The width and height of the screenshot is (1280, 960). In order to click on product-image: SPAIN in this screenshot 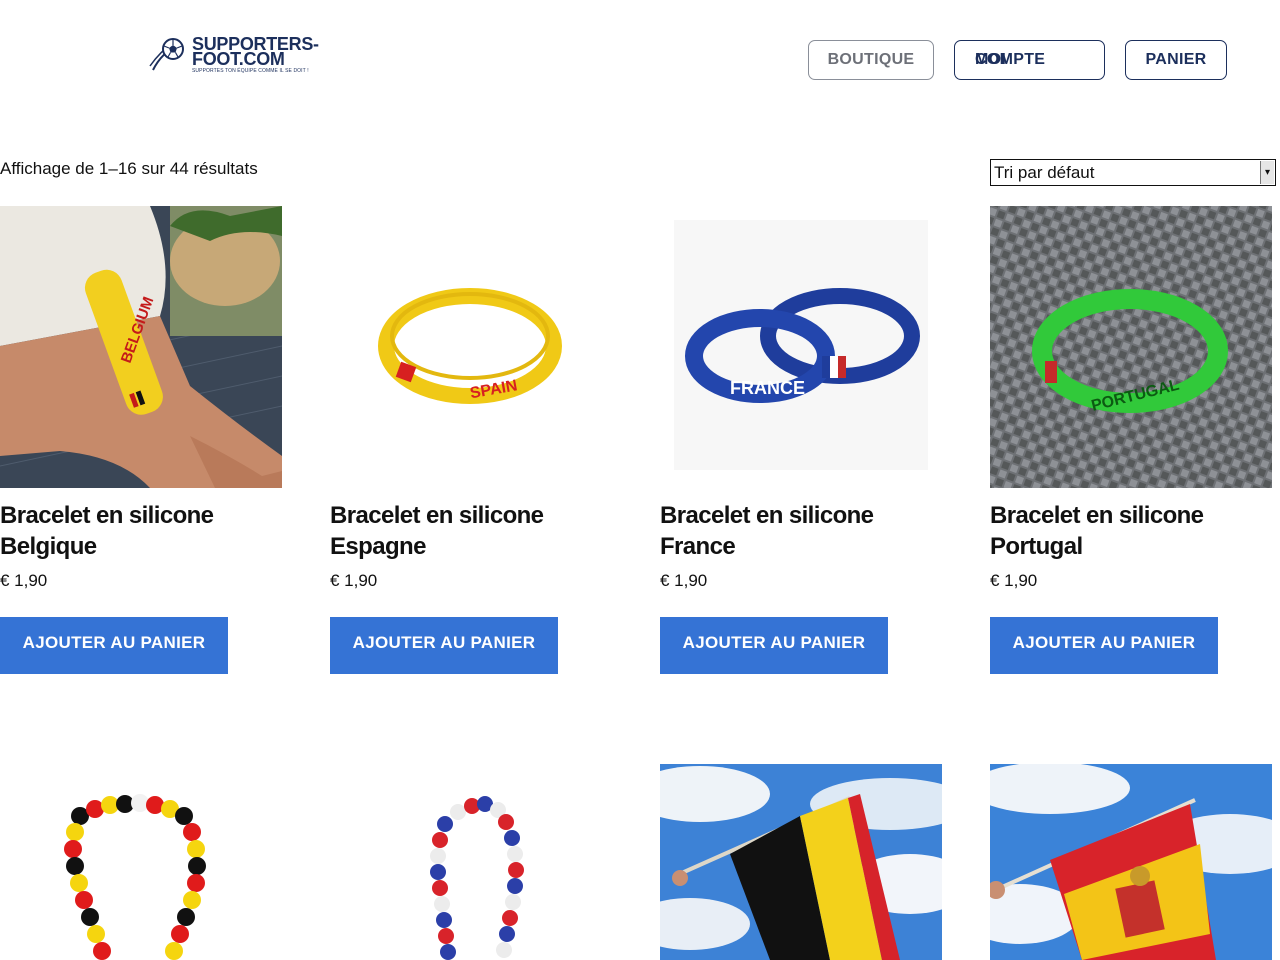, I will do `click(471, 347)`.